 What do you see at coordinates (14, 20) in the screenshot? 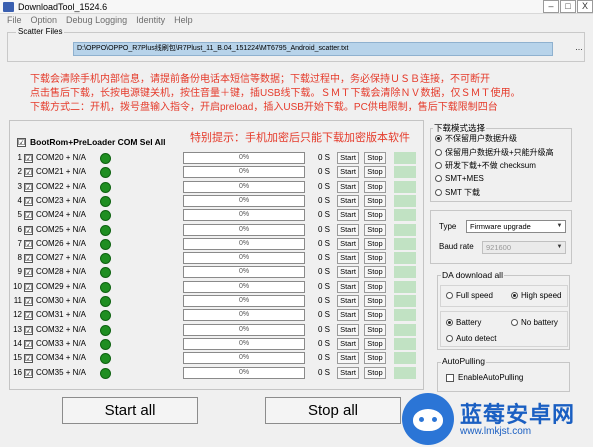
I see `menu-file: File` at bounding box center [14, 20].